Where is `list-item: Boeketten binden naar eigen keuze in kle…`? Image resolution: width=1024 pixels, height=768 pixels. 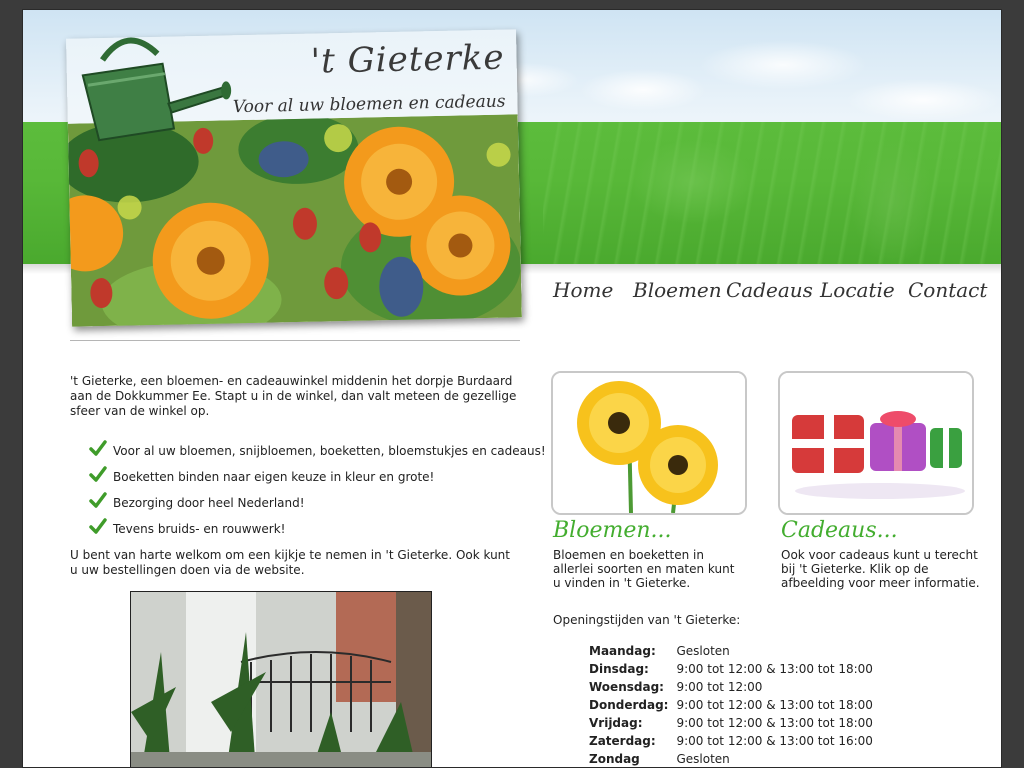
list-item: Boeketten binden naar eigen keuze in kle… is located at coordinates (309, 477).